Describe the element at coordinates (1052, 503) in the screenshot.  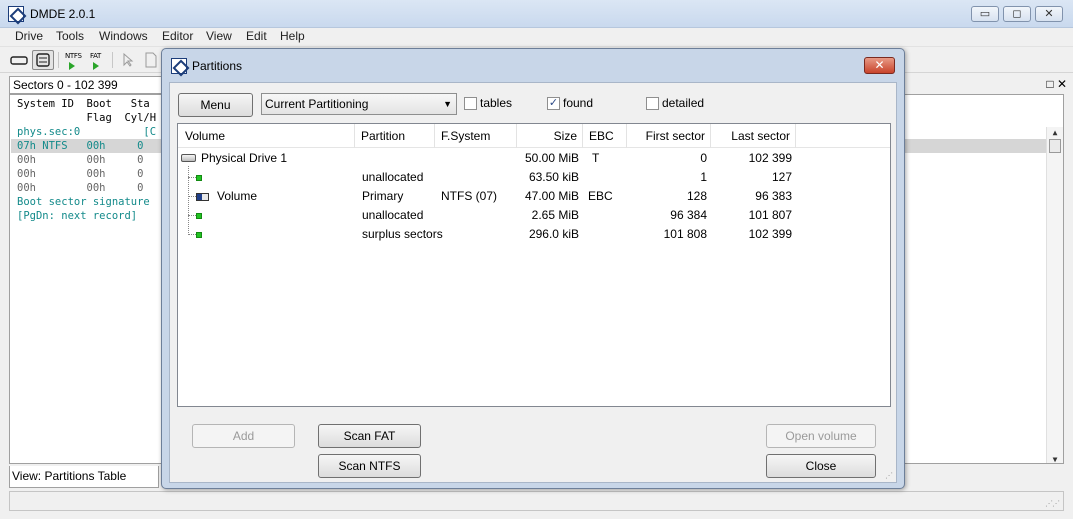
I see `resize-grip-icon: ⋰⋰` at that location.